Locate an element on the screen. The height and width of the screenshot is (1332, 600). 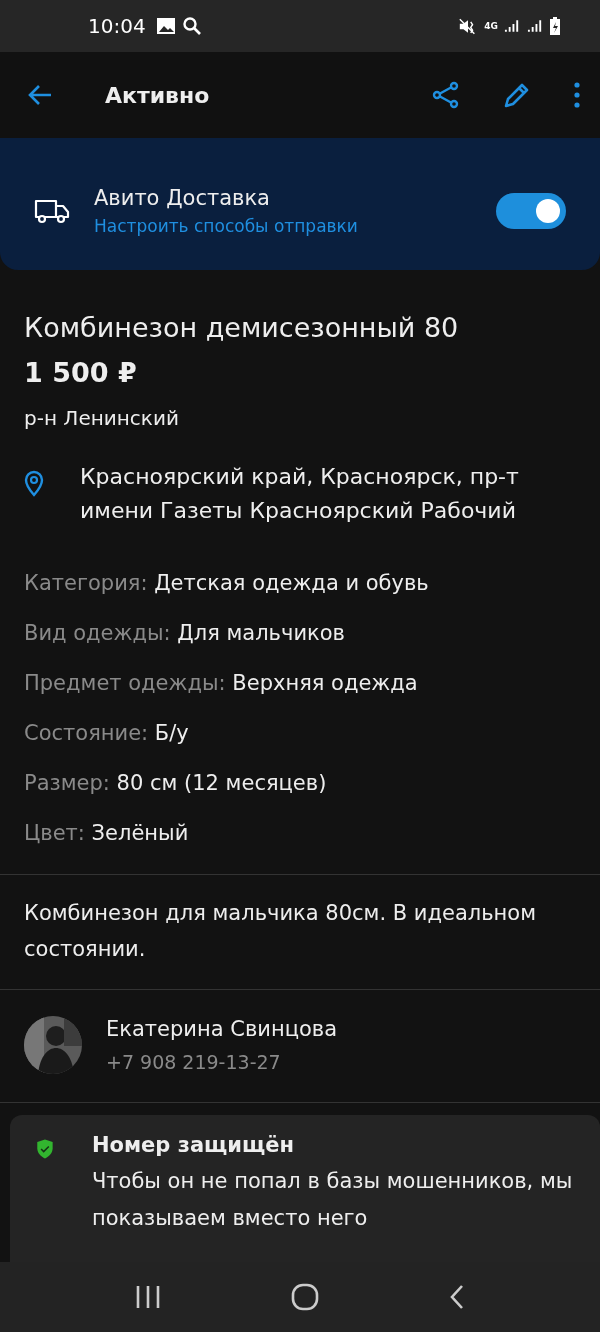
district: р-н Ленинский is located at coordinates (102, 418).